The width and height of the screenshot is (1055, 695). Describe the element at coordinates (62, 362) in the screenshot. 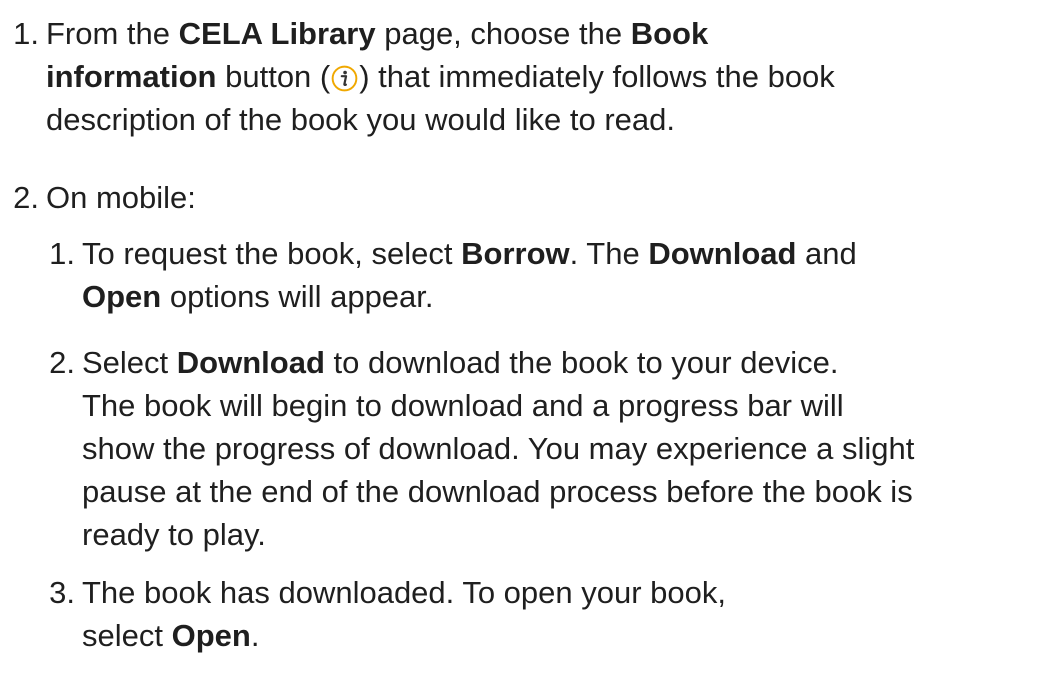

I see `substep-number: 2.` at that location.